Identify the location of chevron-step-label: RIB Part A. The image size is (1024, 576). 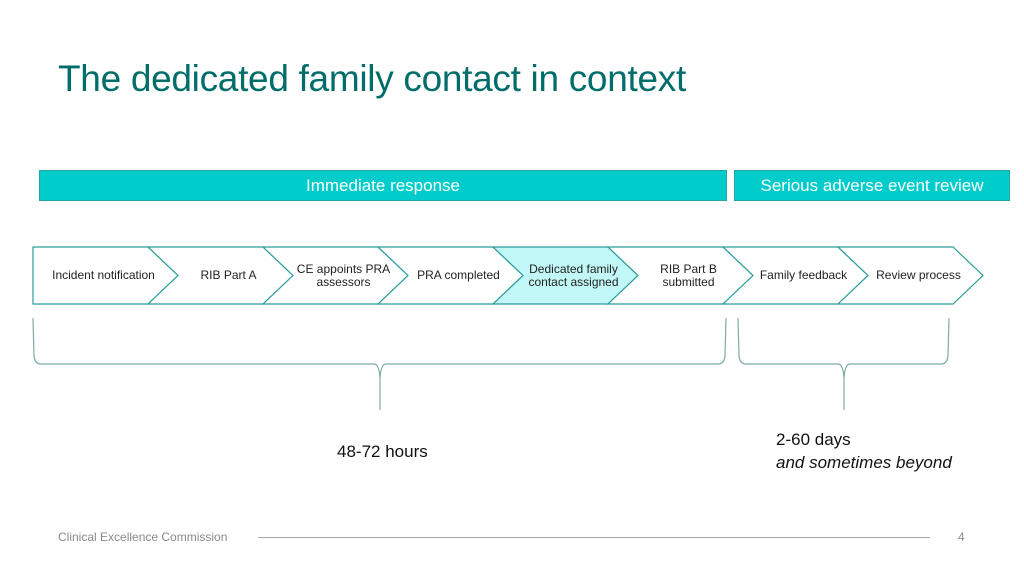
(228, 275).